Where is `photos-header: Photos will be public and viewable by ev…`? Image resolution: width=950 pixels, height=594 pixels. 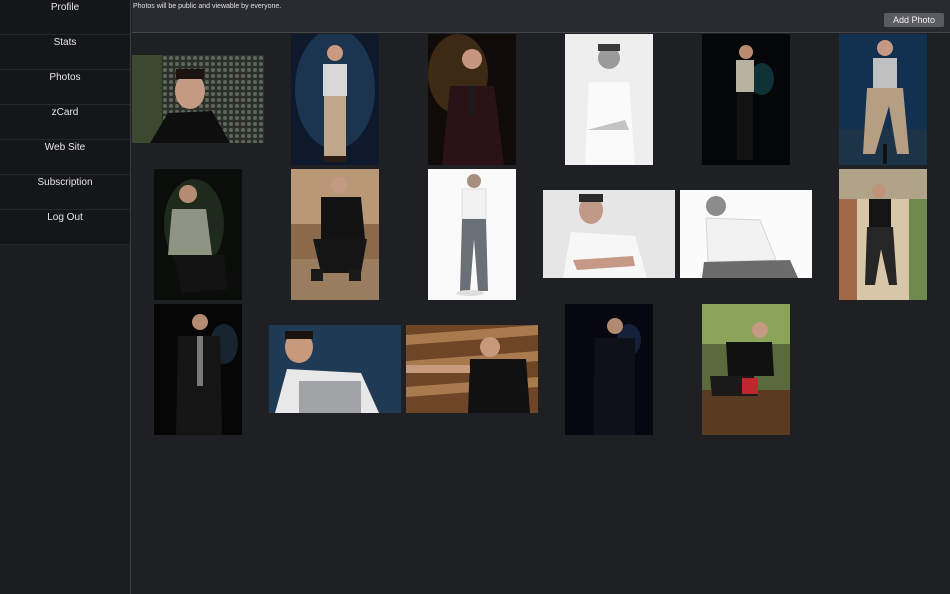
photos-header: Photos will be public and viewable by ev… is located at coordinates (541, 16).